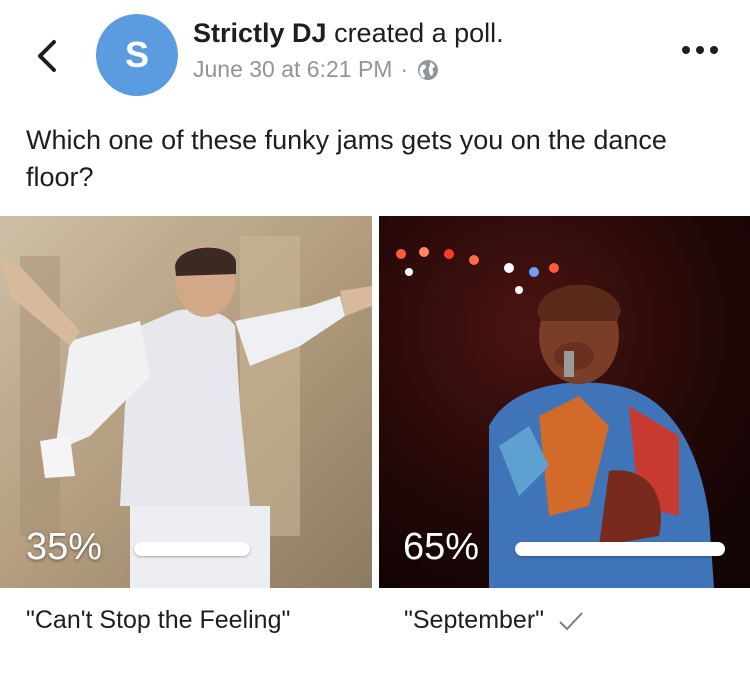  What do you see at coordinates (292, 69) in the screenshot?
I see `post-timestamp: June 30 at 6:21 PM` at bounding box center [292, 69].